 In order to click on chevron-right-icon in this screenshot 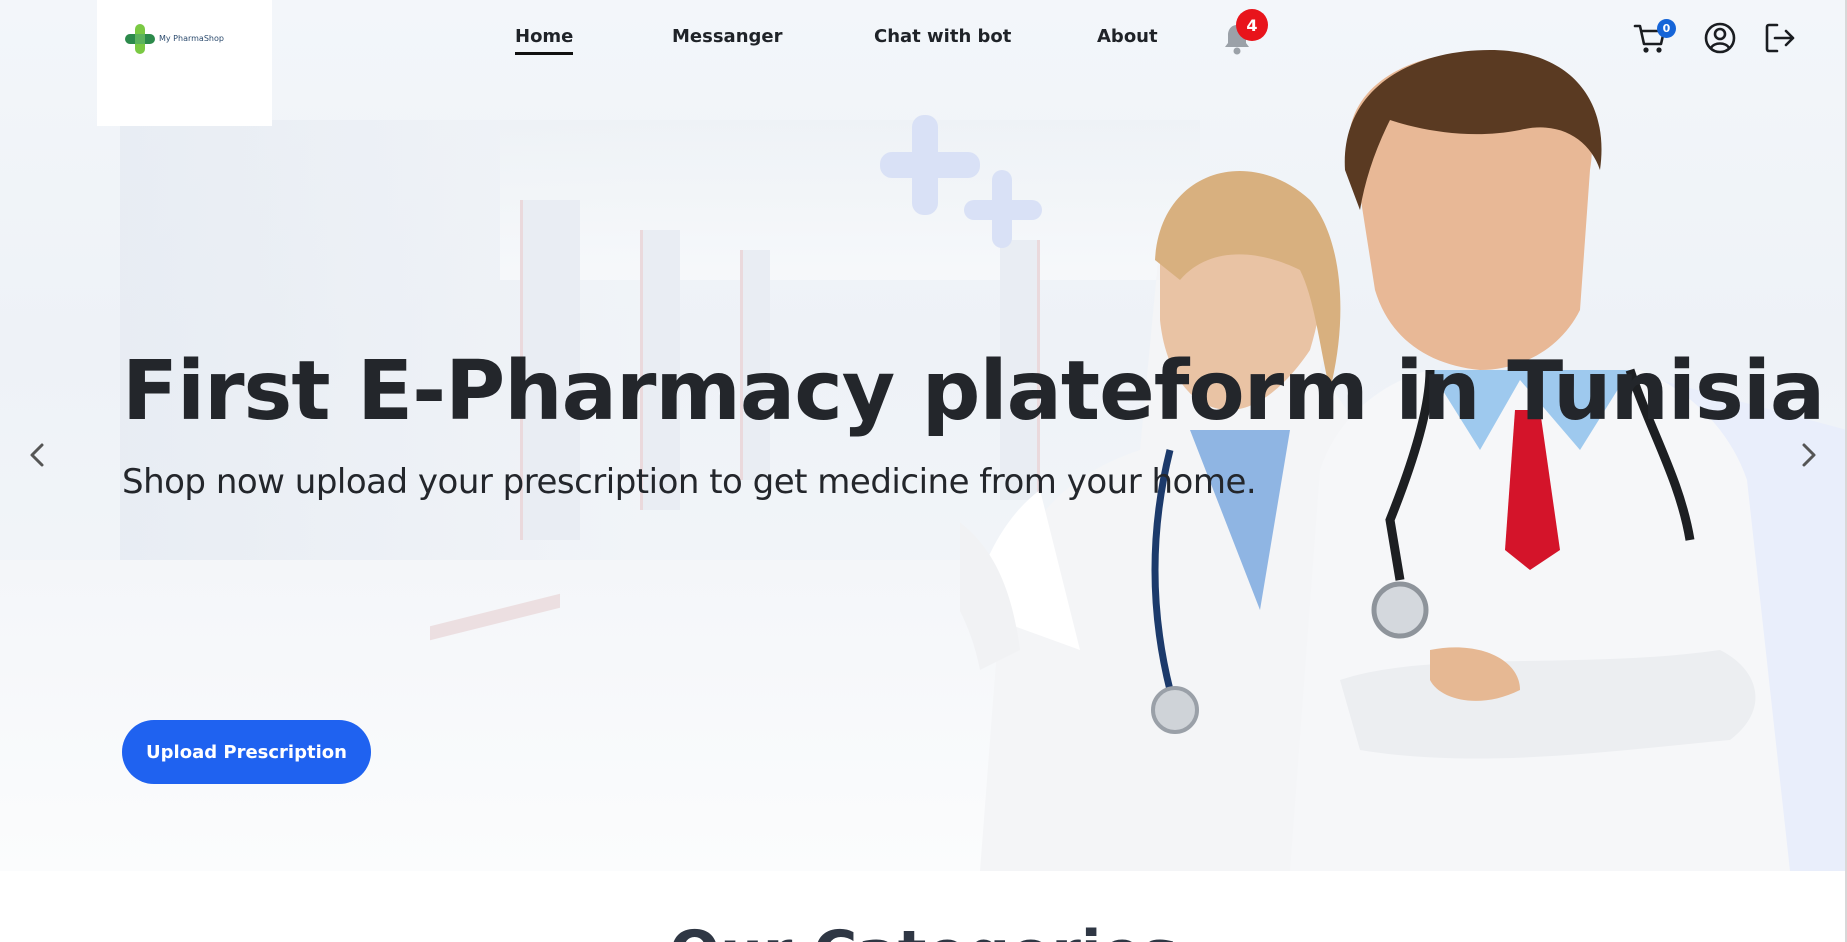, I will do `click(1808, 455)`.